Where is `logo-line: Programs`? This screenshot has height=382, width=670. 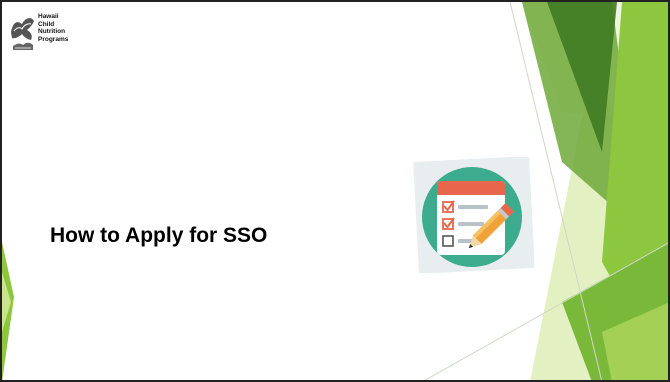
logo-line: Programs is located at coordinates (53, 39).